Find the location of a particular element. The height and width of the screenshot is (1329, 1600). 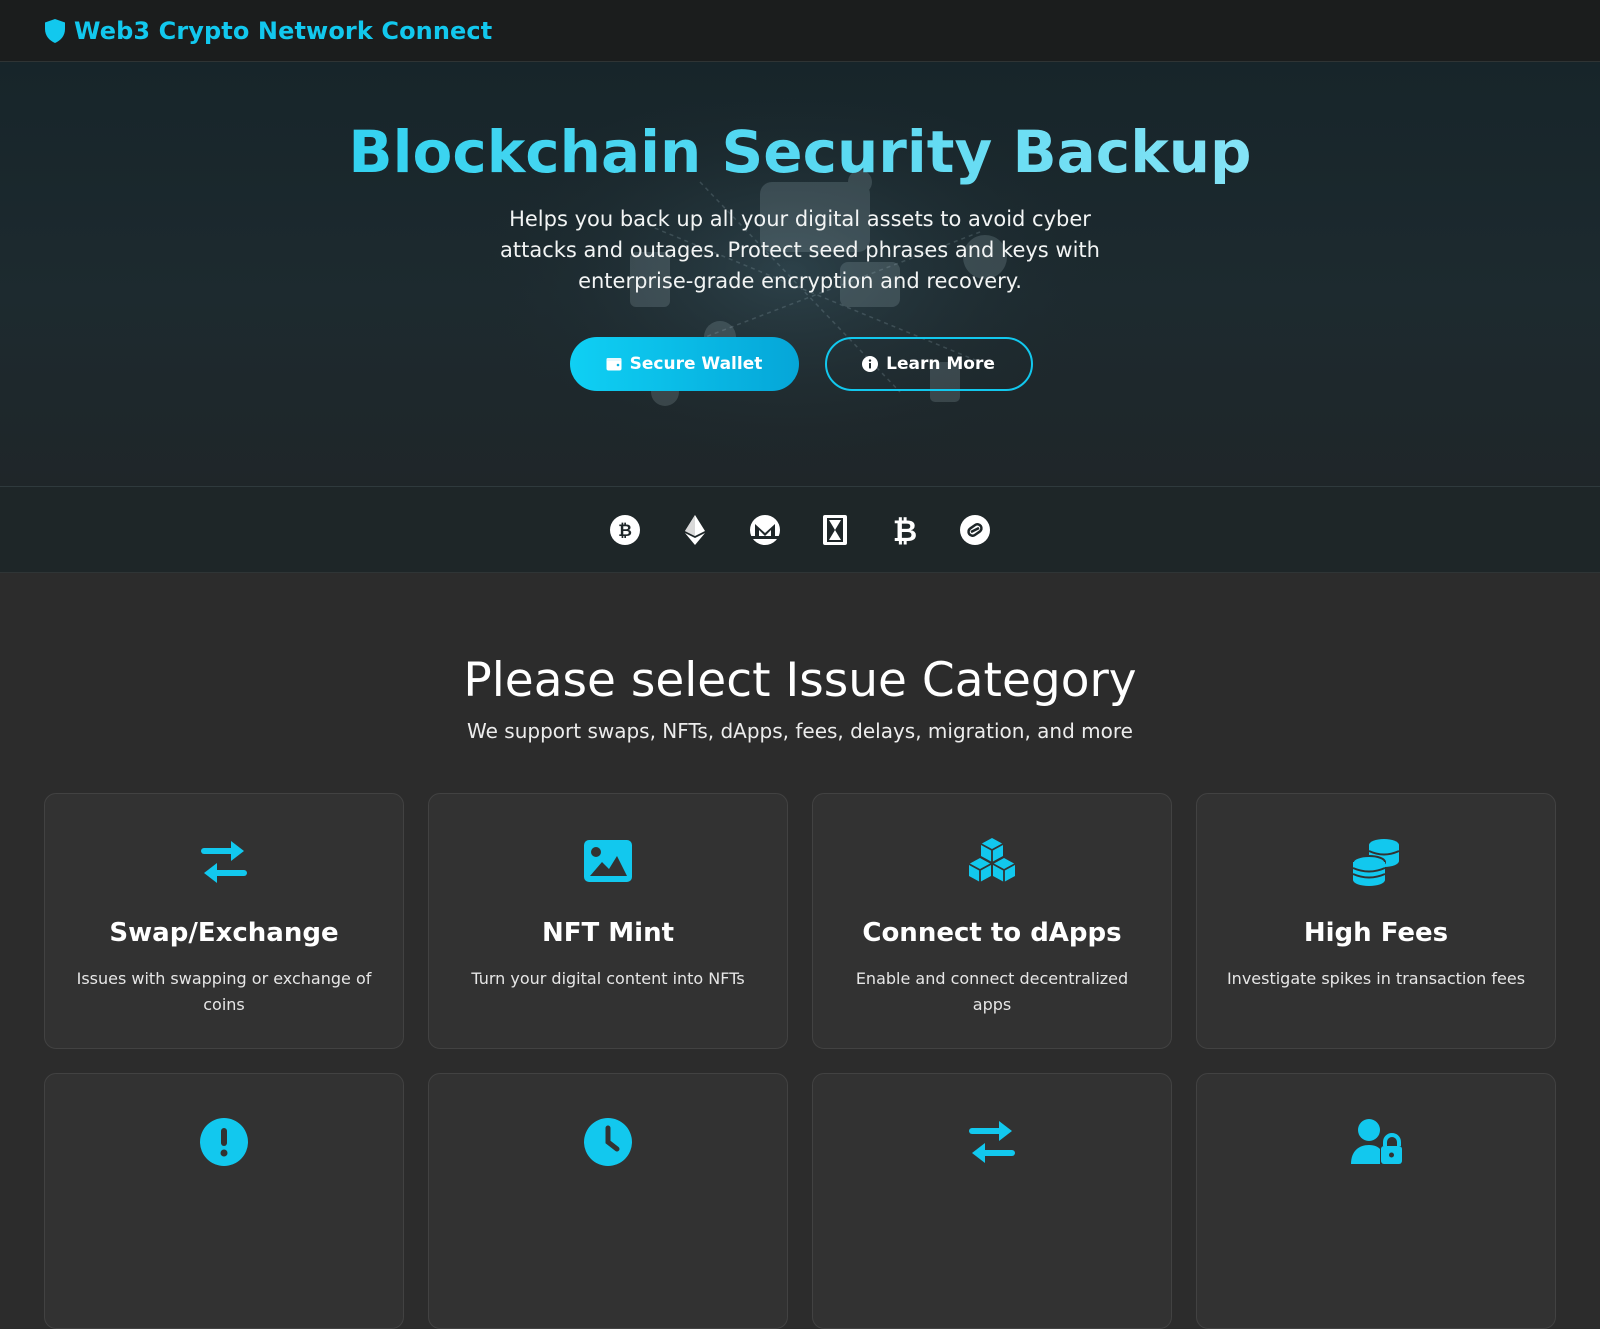

card-description: Investigate spikes in transaction fees is located at coordinates (1376, 978).